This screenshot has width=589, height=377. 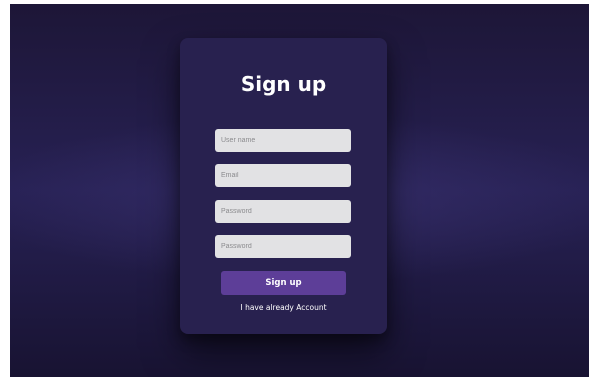 What do you see at coordinates (283, 175) in the screenshot?
I see `email-input` at bounding box center [283, 175].